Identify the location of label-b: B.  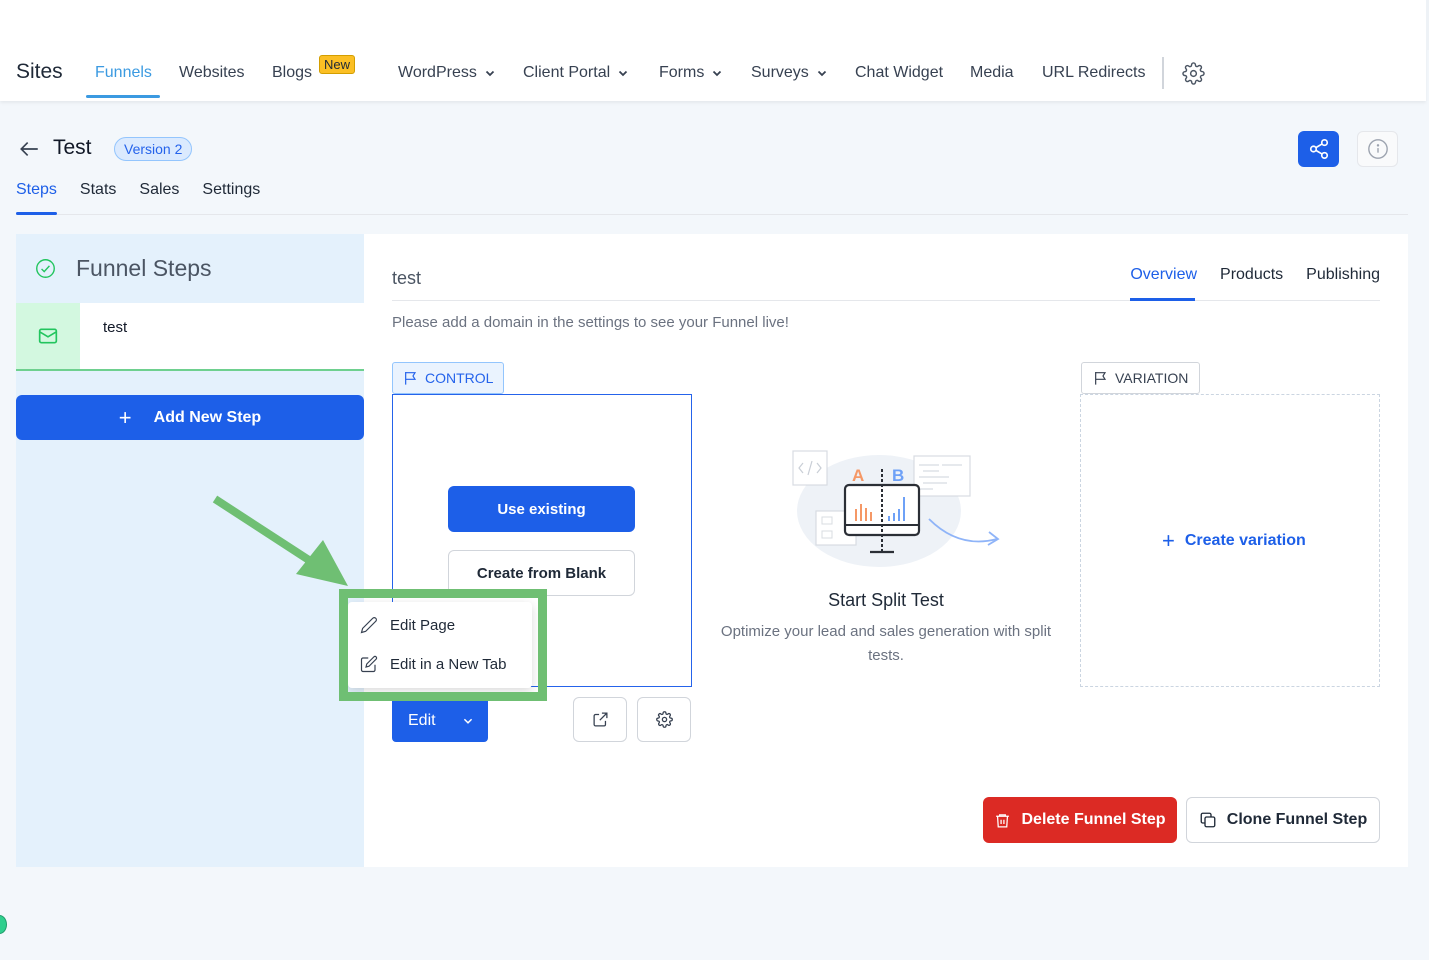
(898, 475).